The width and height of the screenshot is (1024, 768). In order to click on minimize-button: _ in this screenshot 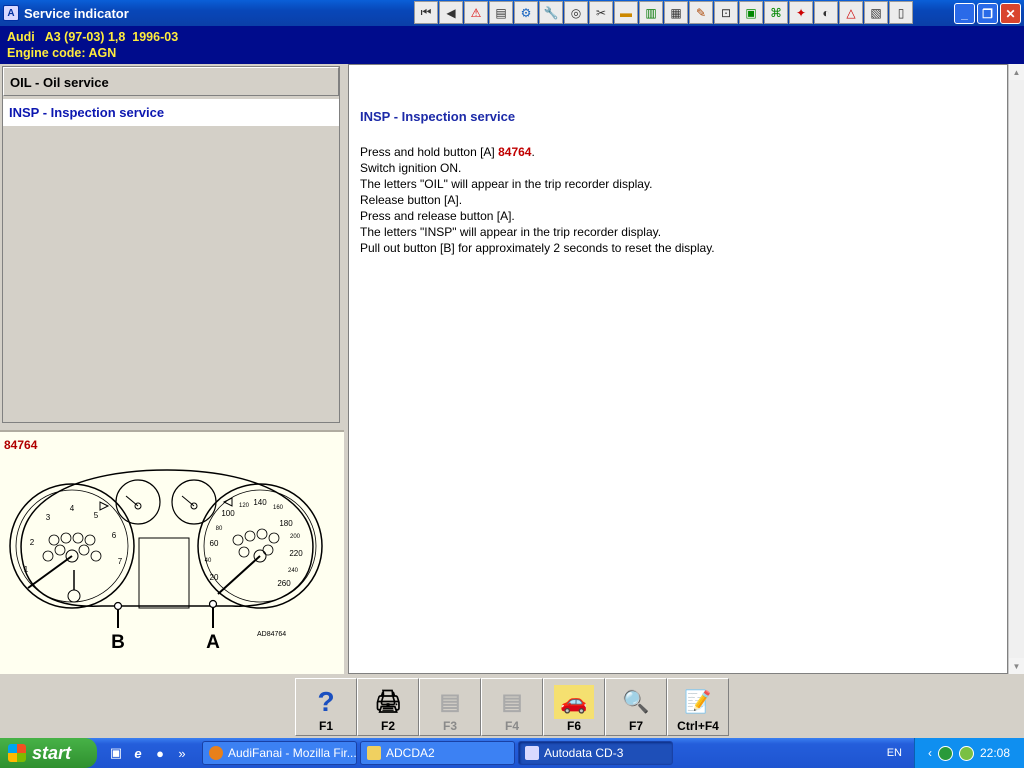, I will do `click(964, 13)`.